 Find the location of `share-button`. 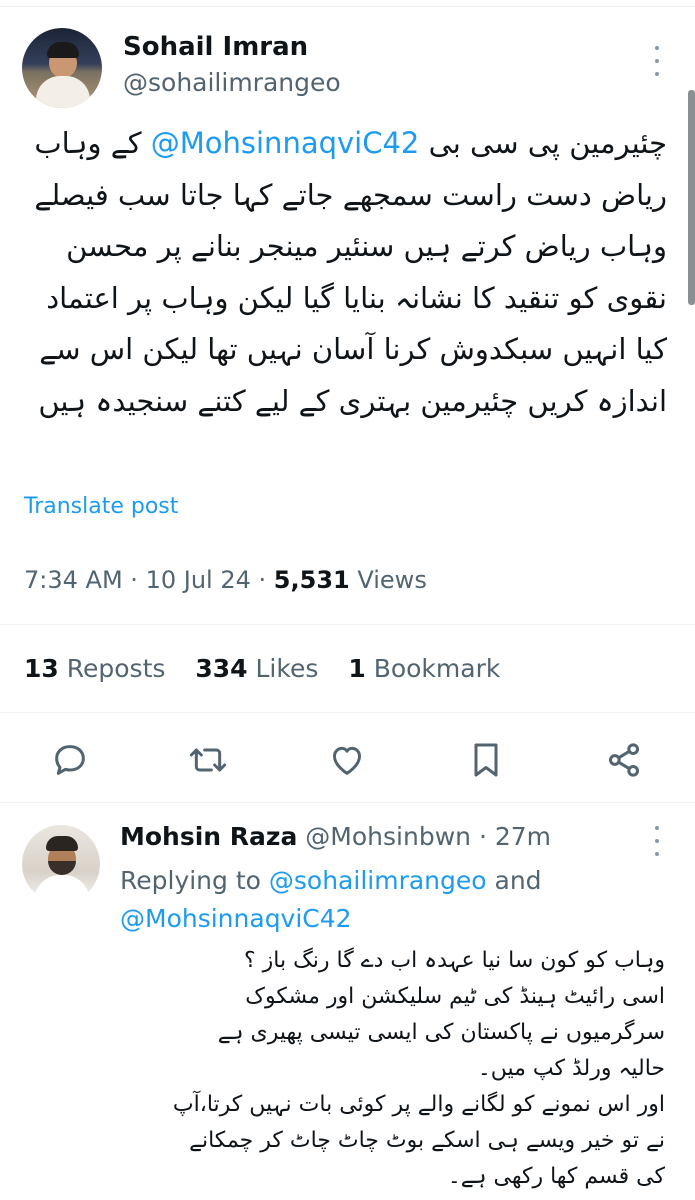

share-button is located at coordinates (624, 760).